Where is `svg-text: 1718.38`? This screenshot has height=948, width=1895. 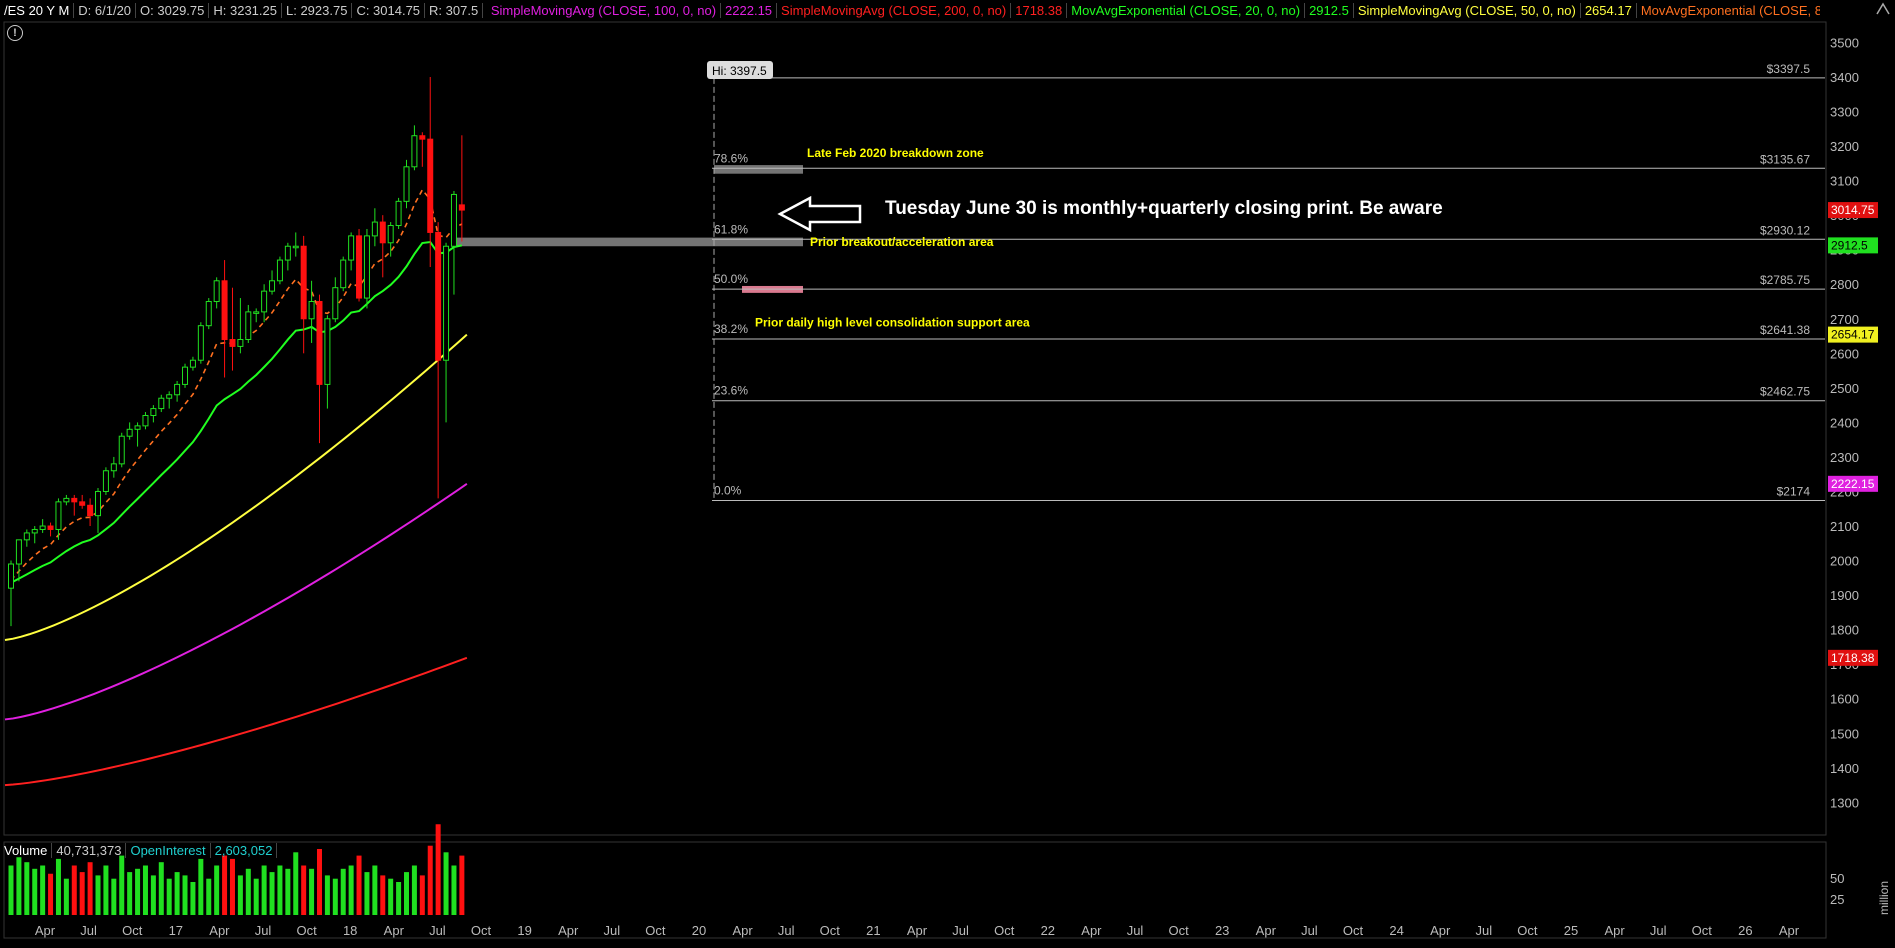
svg-text: 1718.38 is located at coordinates (1853, 658).